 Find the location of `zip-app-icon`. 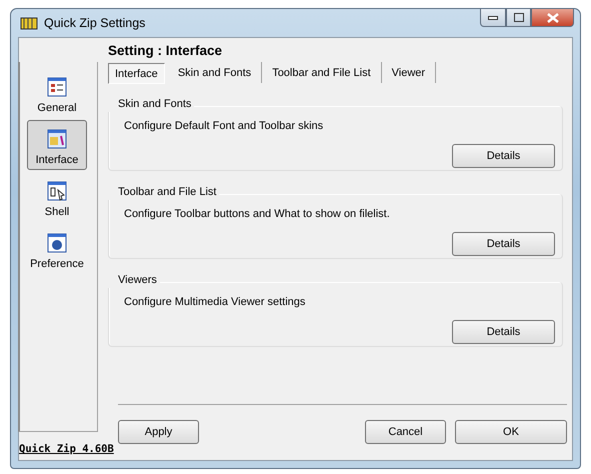

zip-app-icon is located at coordinates (29, 23).